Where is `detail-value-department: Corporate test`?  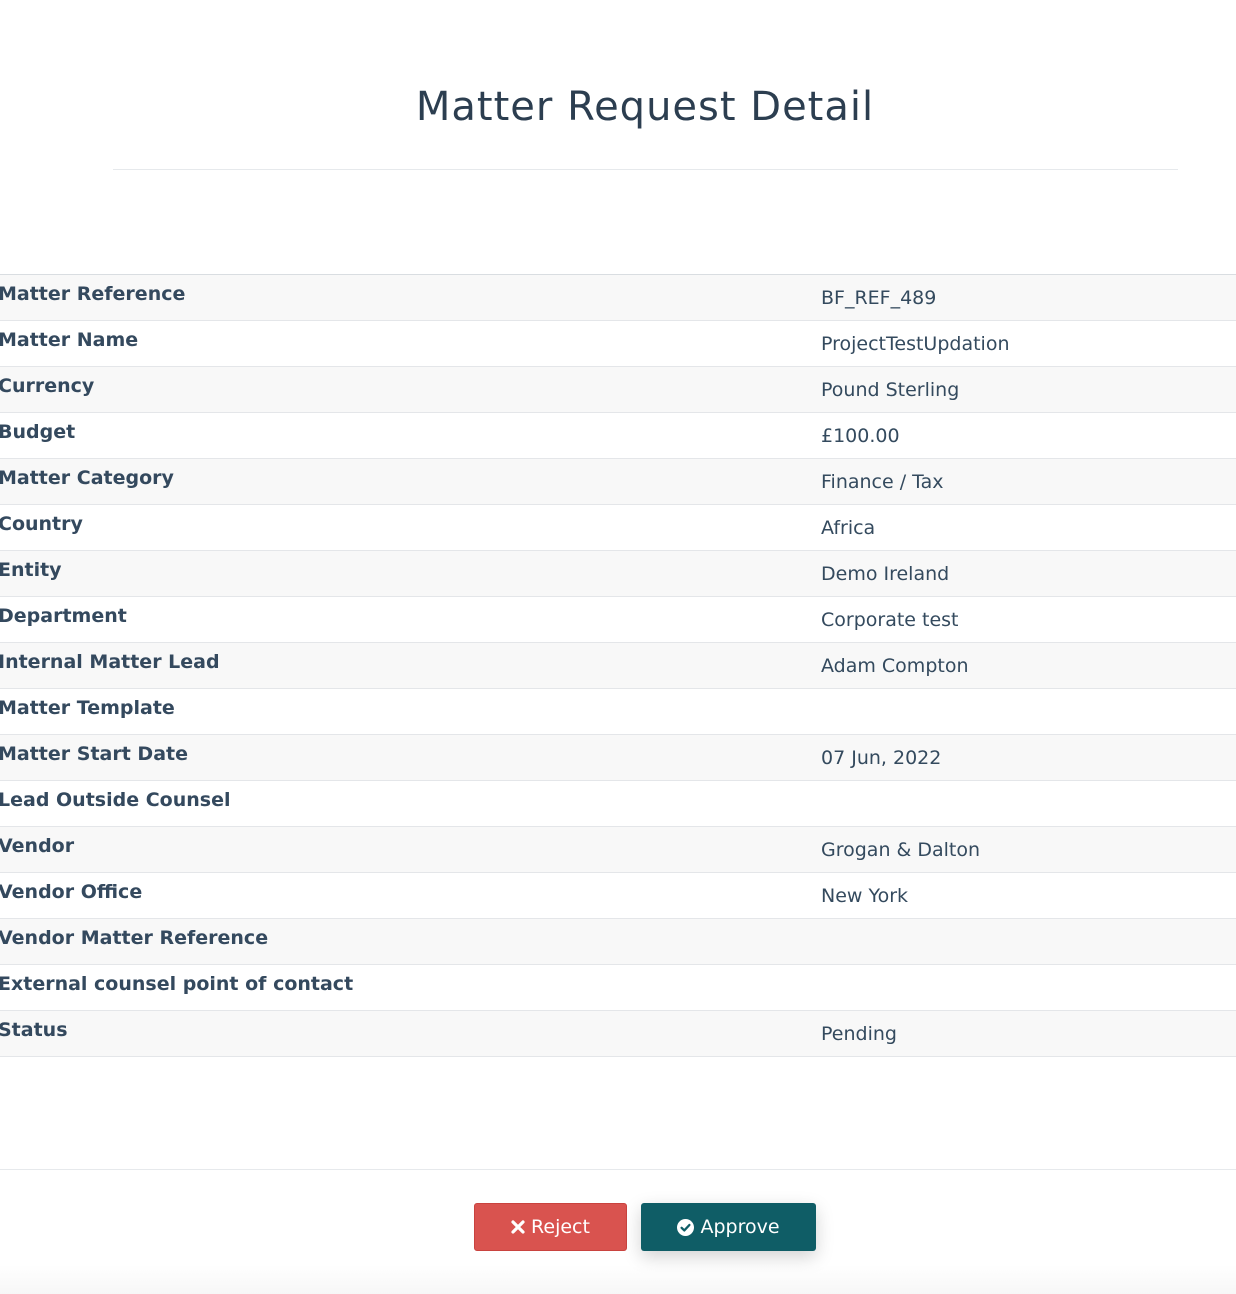
detail-value-department: Corporate test is located at coordinates (1028, 619).